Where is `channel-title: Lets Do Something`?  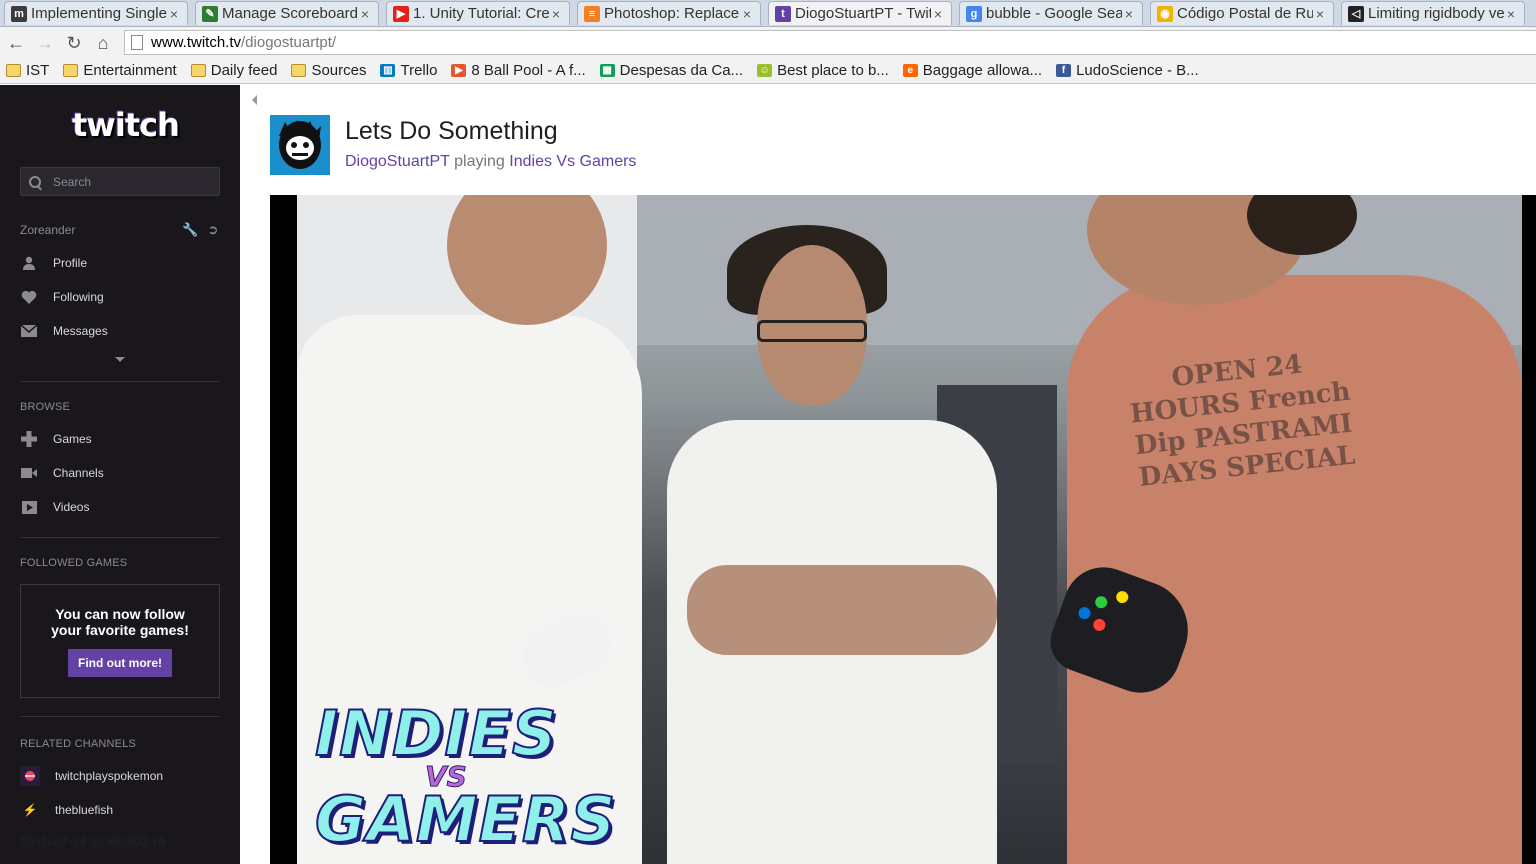 channel-title: Lets Do Something is located at coordinates (451, 131).